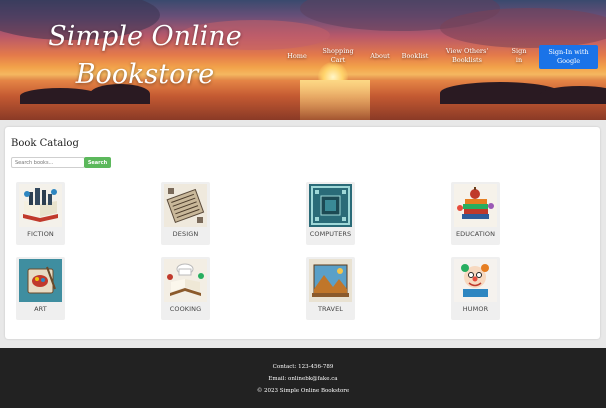  What do you see at coordinates (467, 56) in the screenshot?
I see `nav-view-others-booklists: View Others' Booklists` at bounding box center [467, 56].